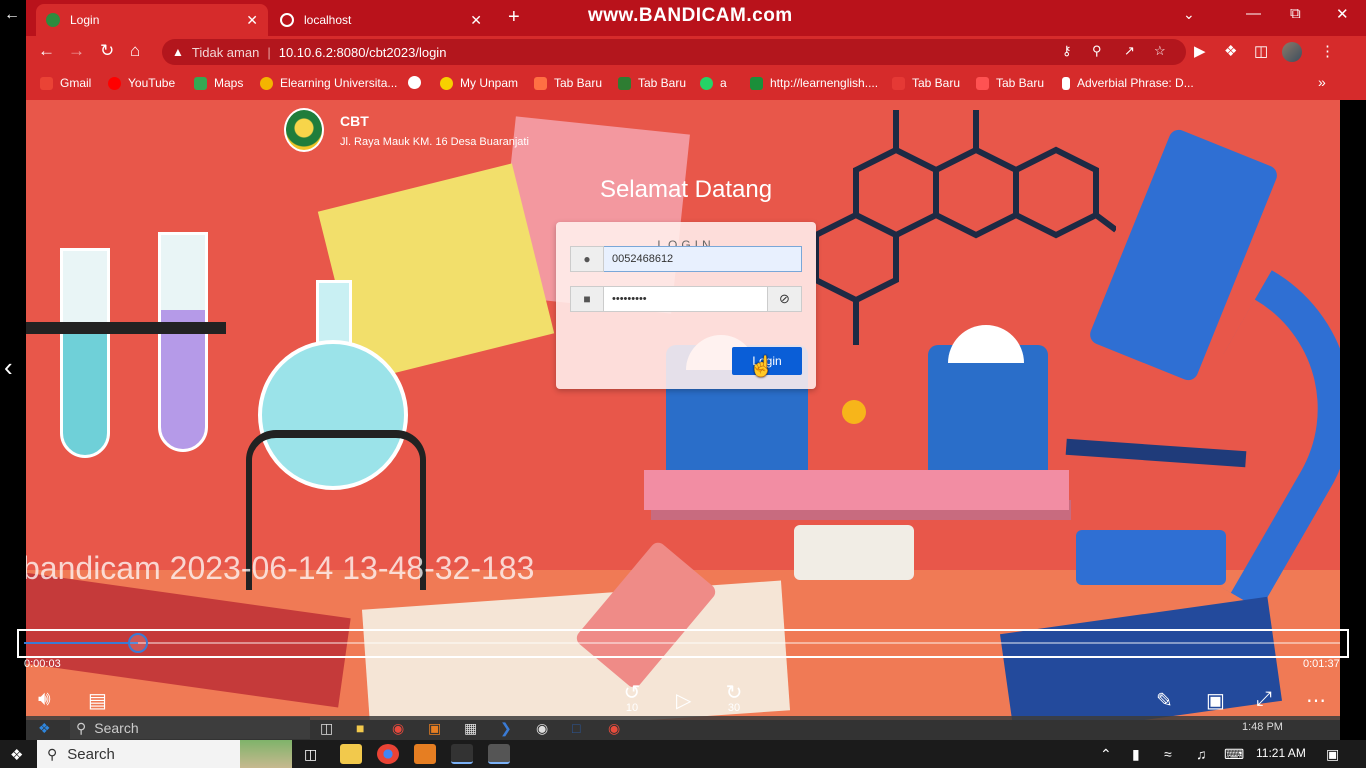 Image resolution: width=1366 pixels, height=768 pixels. I want to click on gmail-icon, so click(46, 83).